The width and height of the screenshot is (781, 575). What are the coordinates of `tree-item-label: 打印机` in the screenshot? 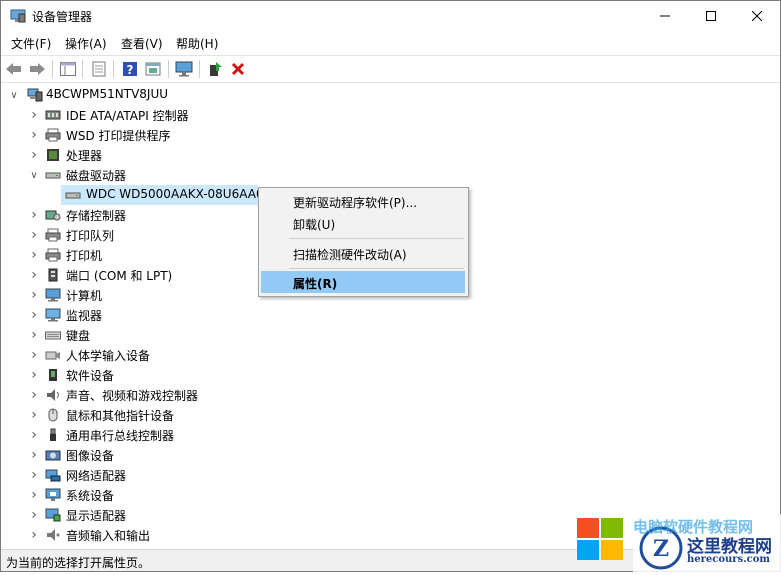 It's located at (84, 256).